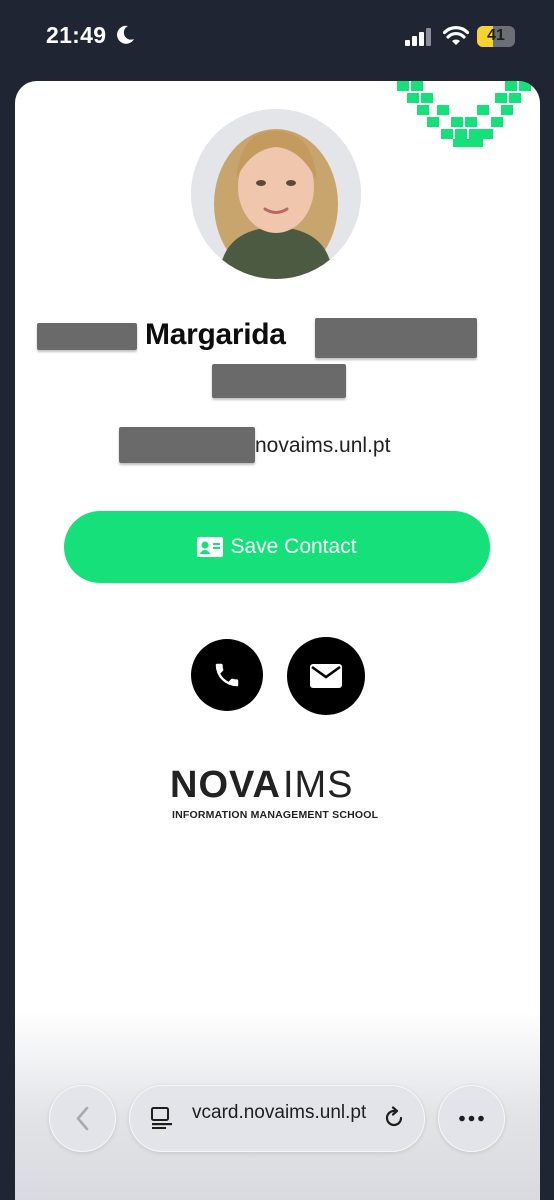 Image resolution: width=554 pixels, height=1200 pixels. Describe the element at coordinates (87, 336) in the screenshot. I see `redacted-first-name` at that location.